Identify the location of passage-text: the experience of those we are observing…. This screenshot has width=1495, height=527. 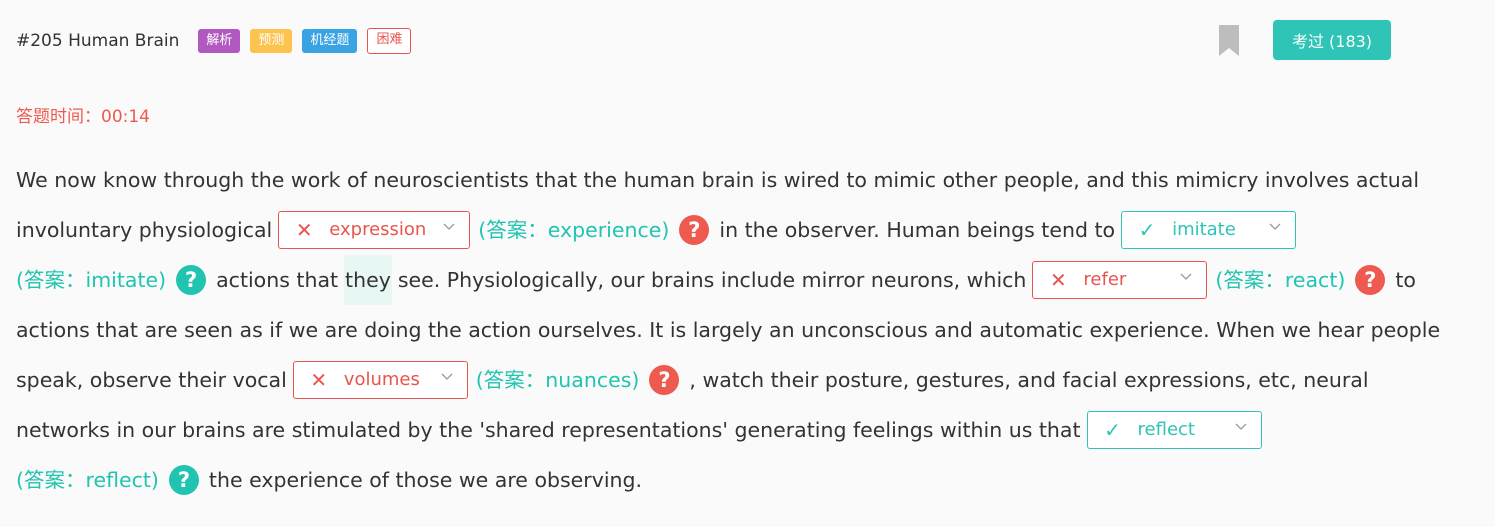
(425, 480).